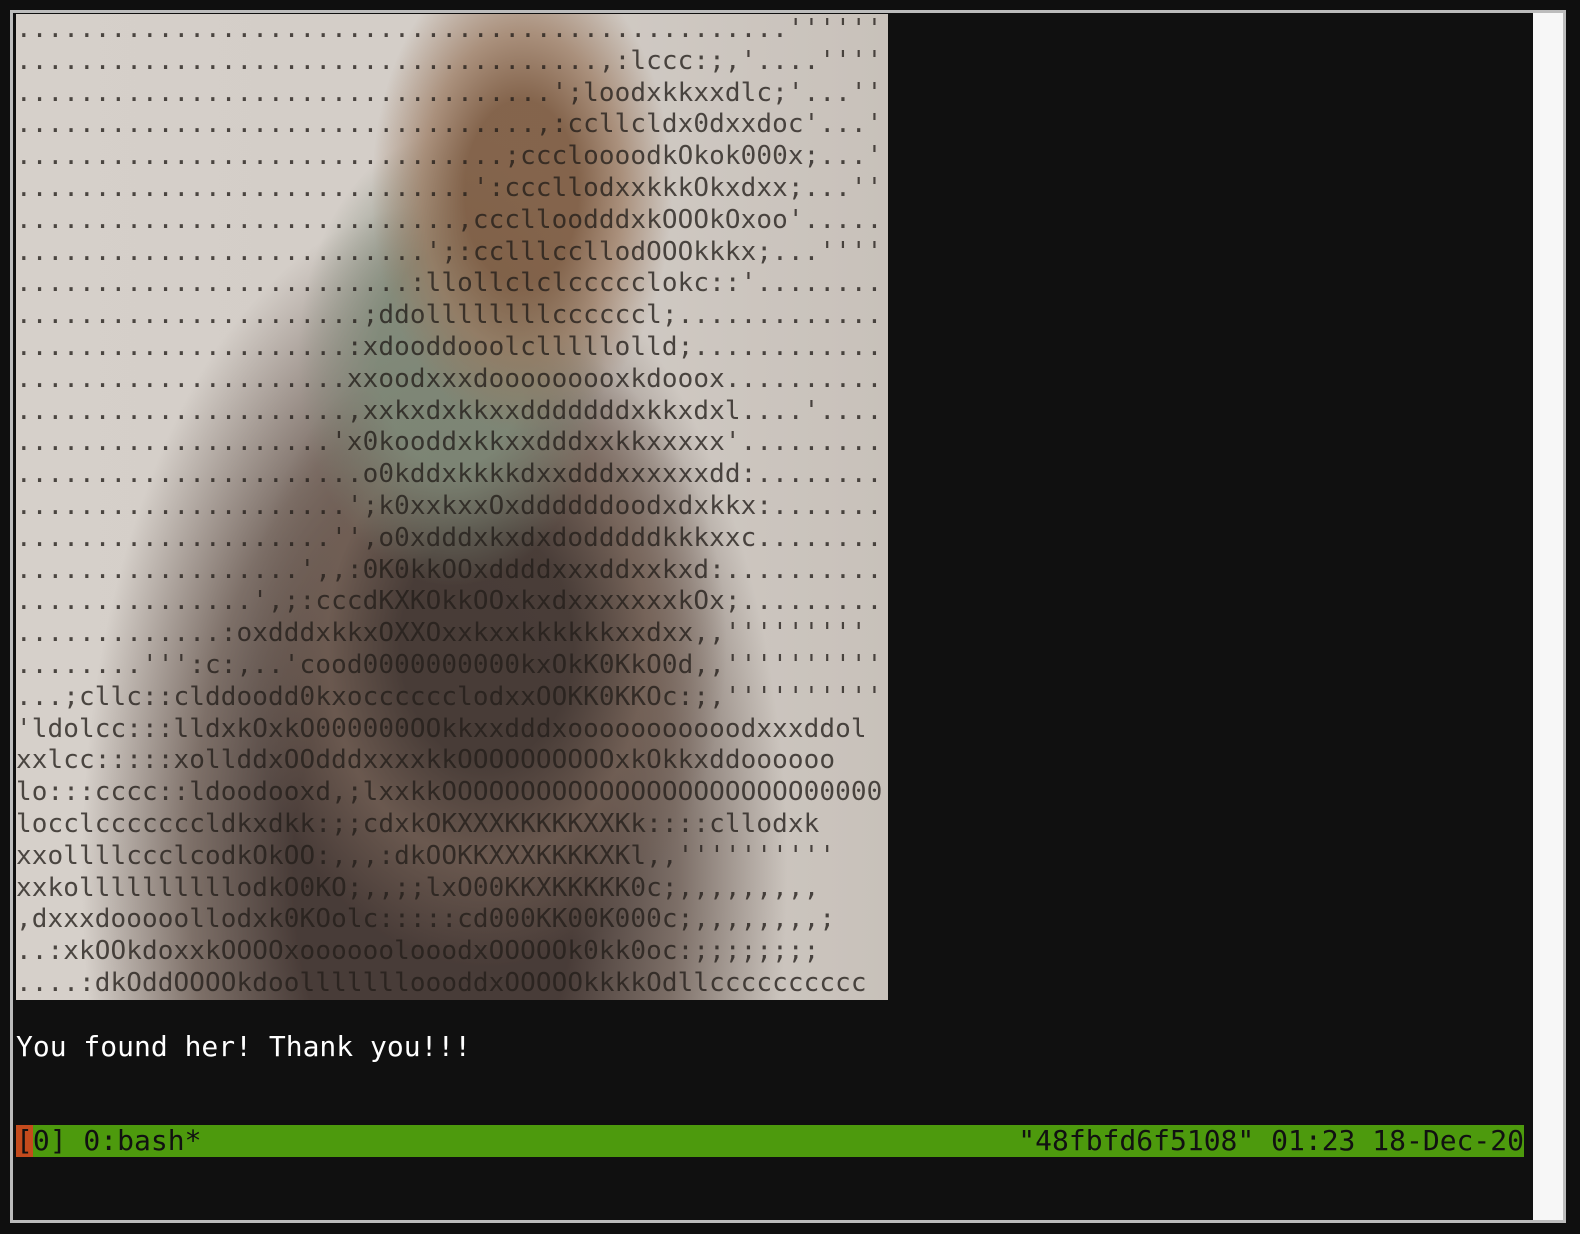 Image resolution: width=1580 pixels, height=1234 pixels. I want to click on session-indicator: [, so click(24, 1140).